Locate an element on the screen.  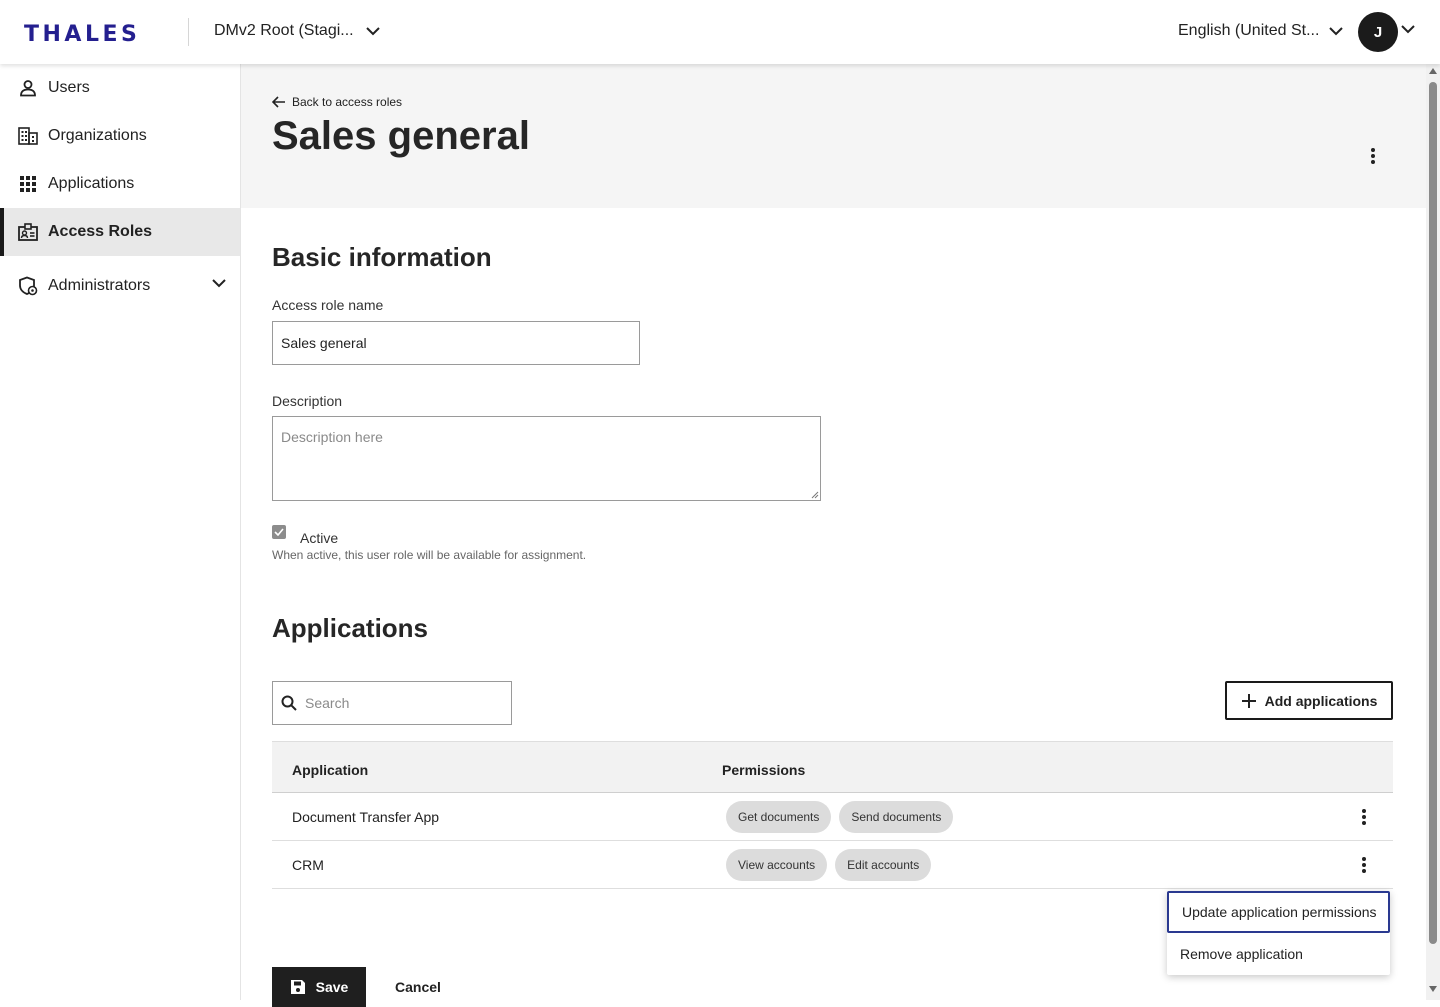
checkmark-icon is located at coordinates (279, 532).